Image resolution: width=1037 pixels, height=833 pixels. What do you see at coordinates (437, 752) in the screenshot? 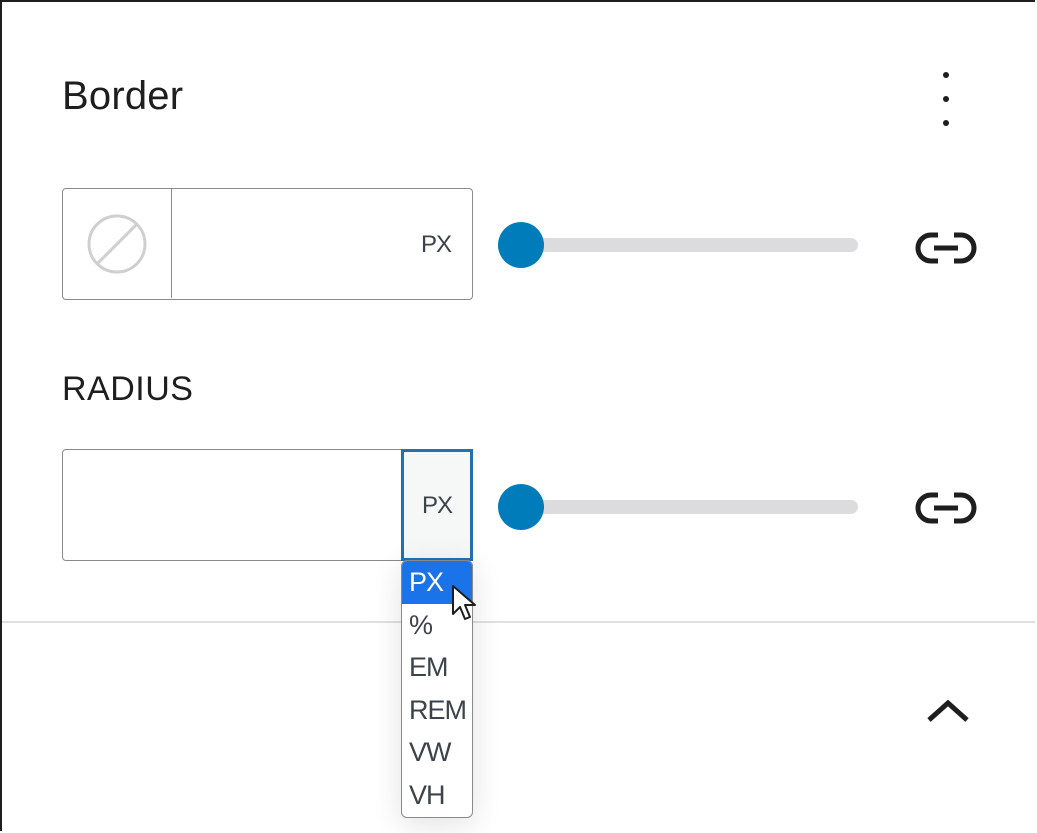
I see `unit-option-vw: VW` at bounding box center [437, 752].